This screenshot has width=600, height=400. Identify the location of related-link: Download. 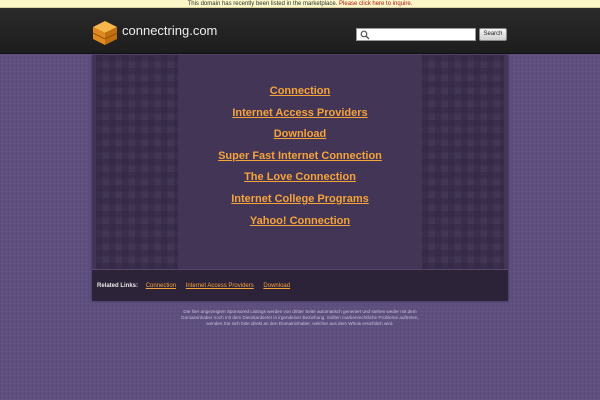
(276, 286).